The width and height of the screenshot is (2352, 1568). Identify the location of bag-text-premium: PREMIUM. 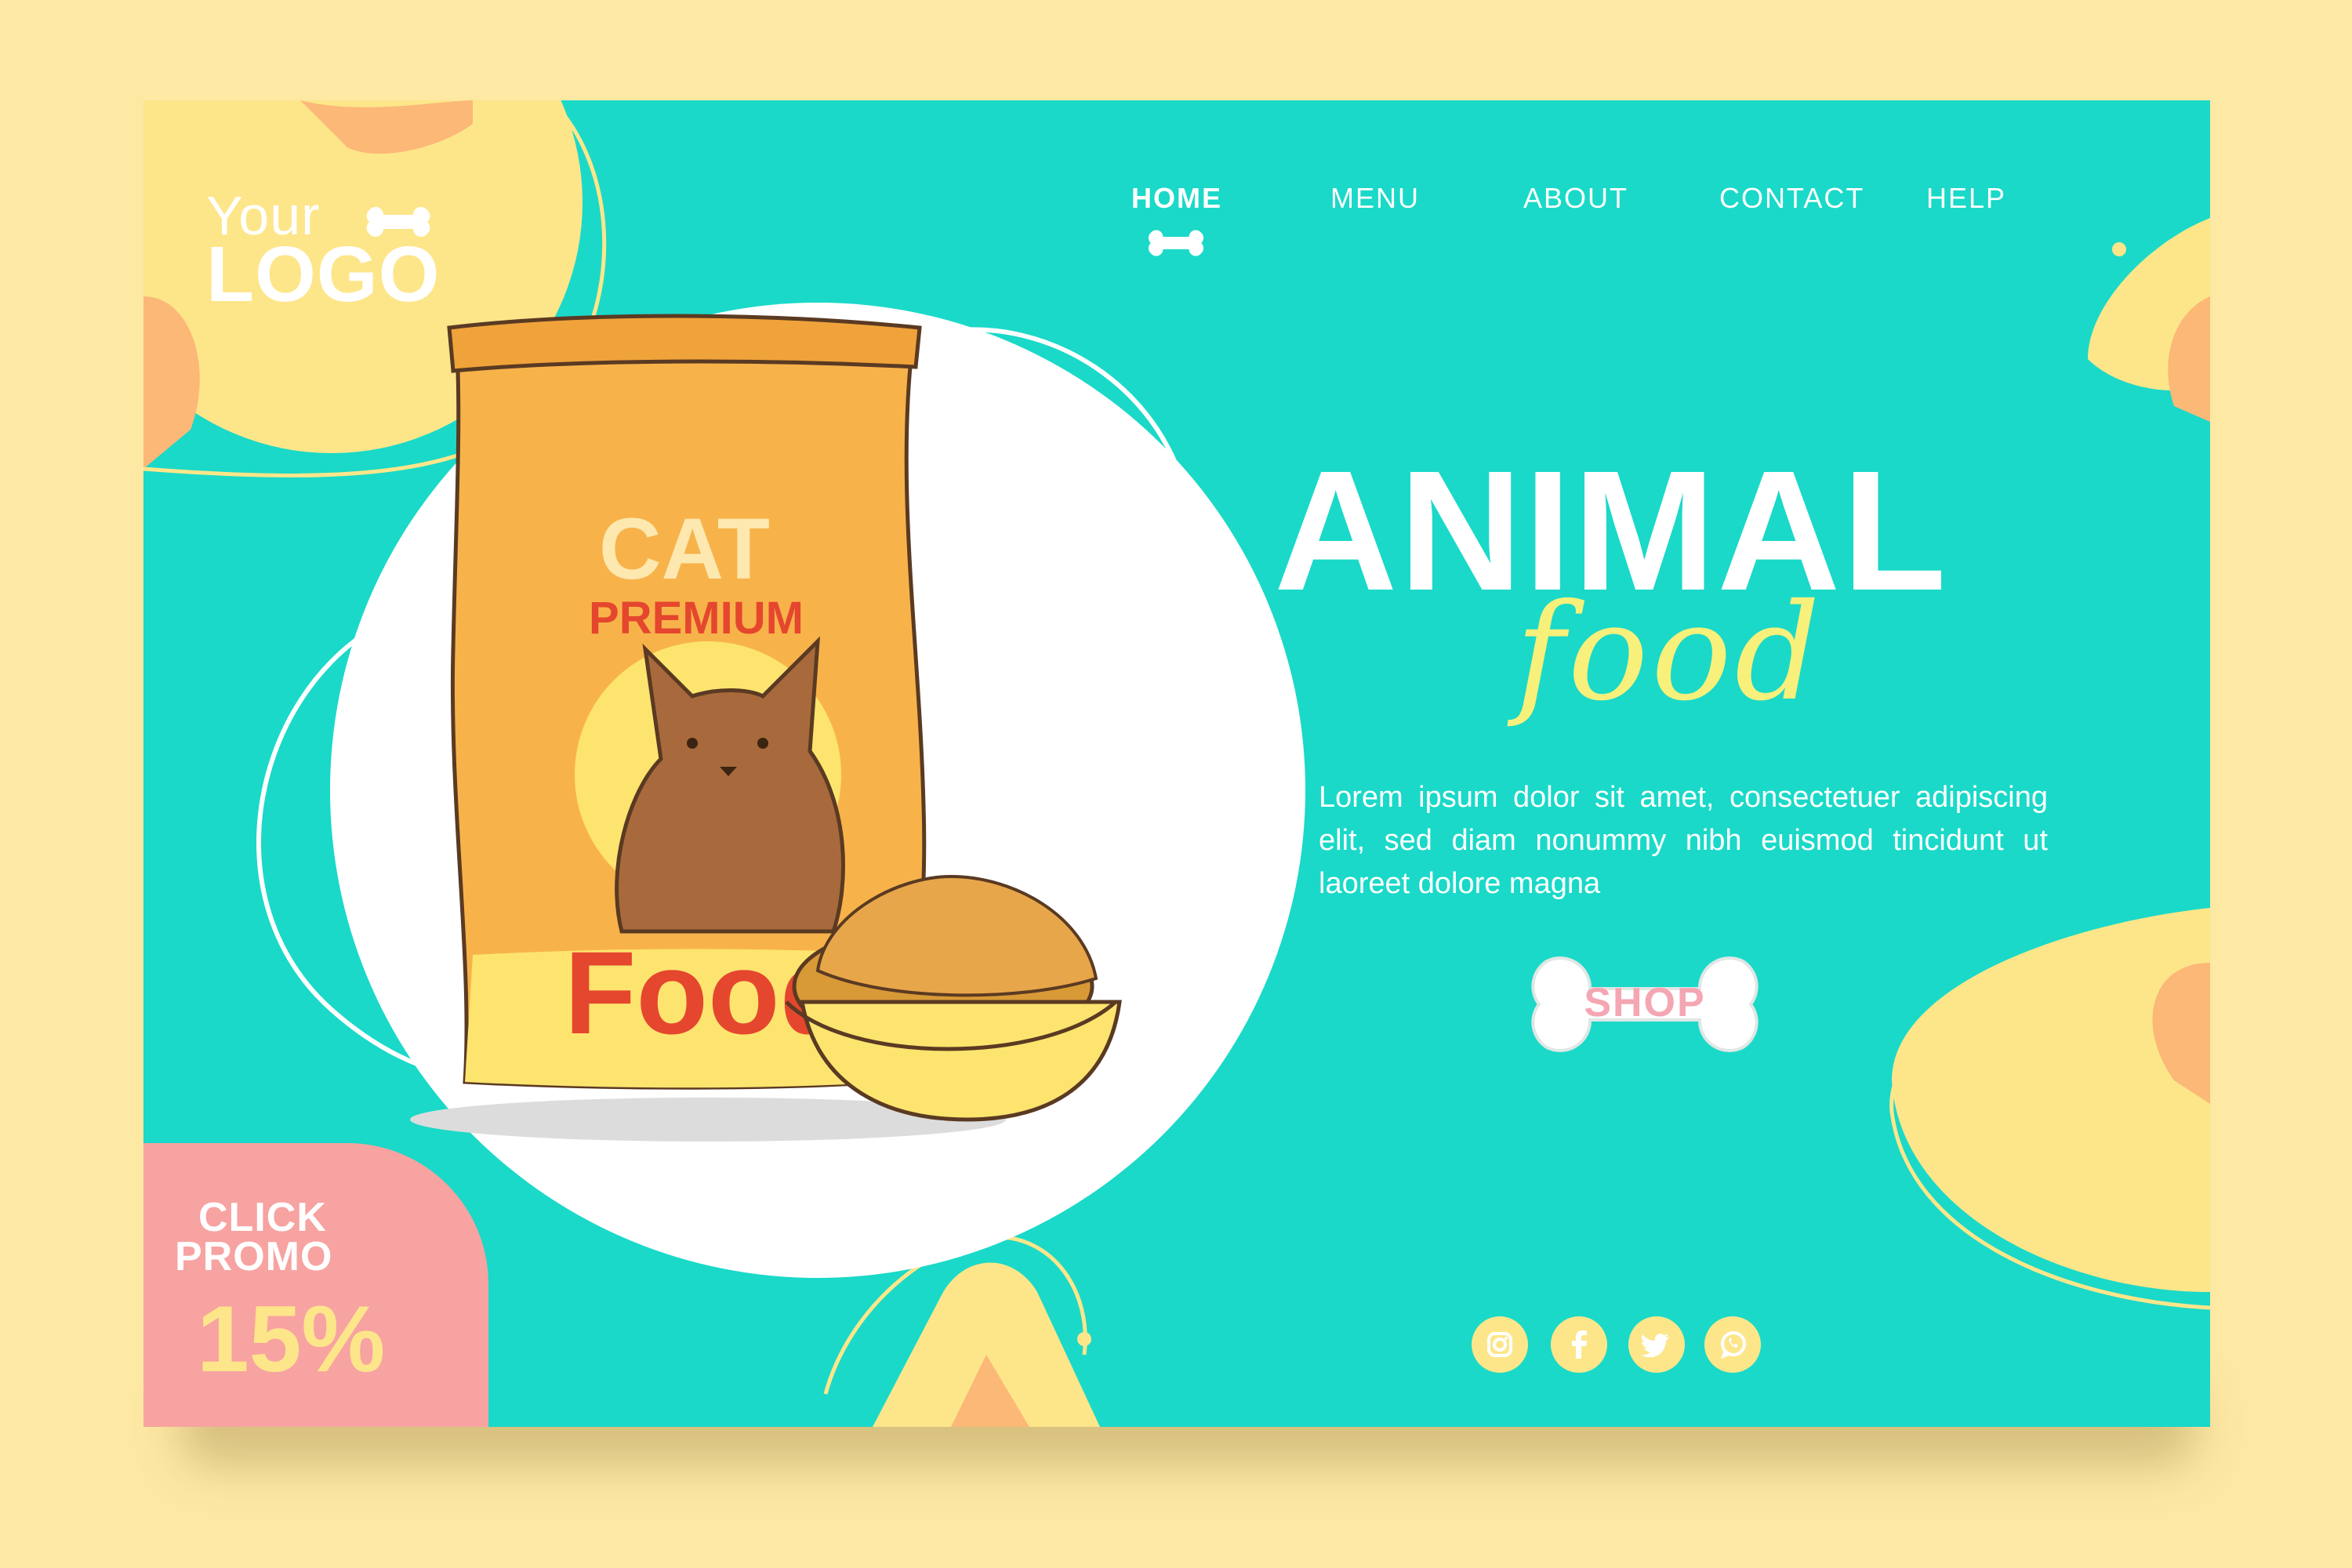
(696, 618).